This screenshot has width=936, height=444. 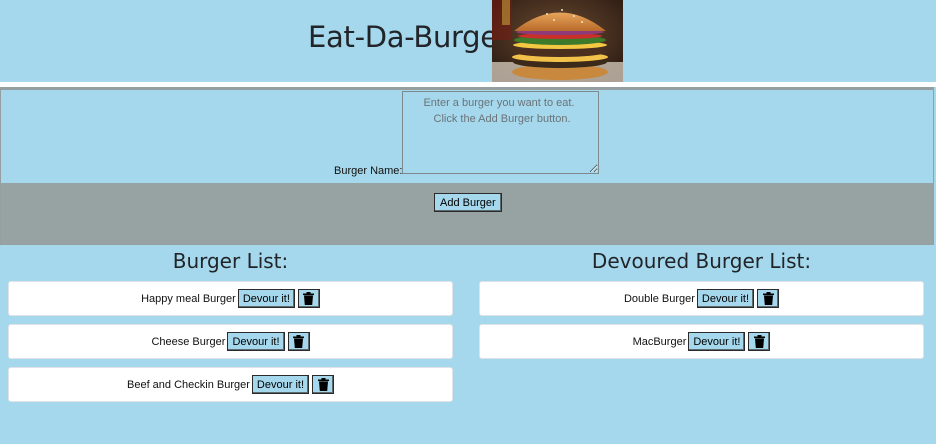 What do you see at coordinates (188, 384) in the screenshot?
I see `burger-name: Beef and Checkin Burger` at bounding box center [188, 384].